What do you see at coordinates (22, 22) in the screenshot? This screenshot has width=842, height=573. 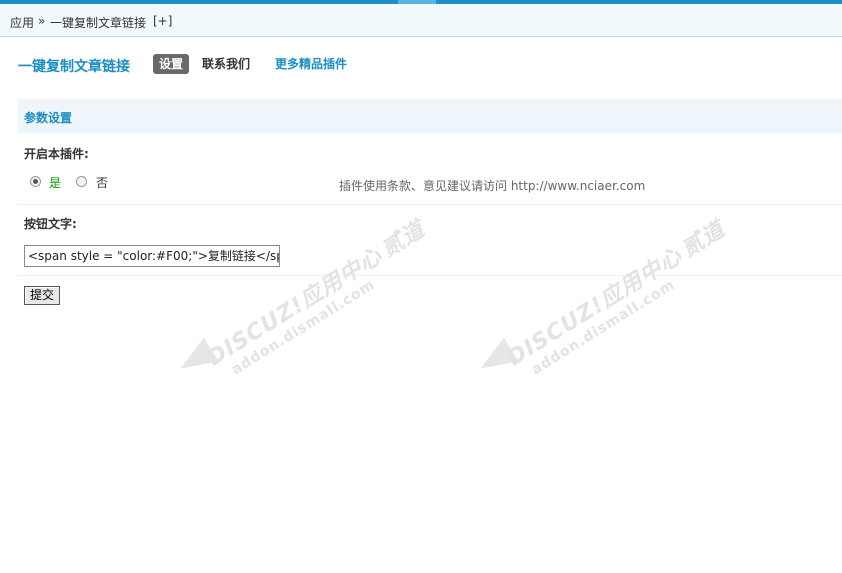 I see `breadcrumb-root: 应用` at bounding box center [22, 22].